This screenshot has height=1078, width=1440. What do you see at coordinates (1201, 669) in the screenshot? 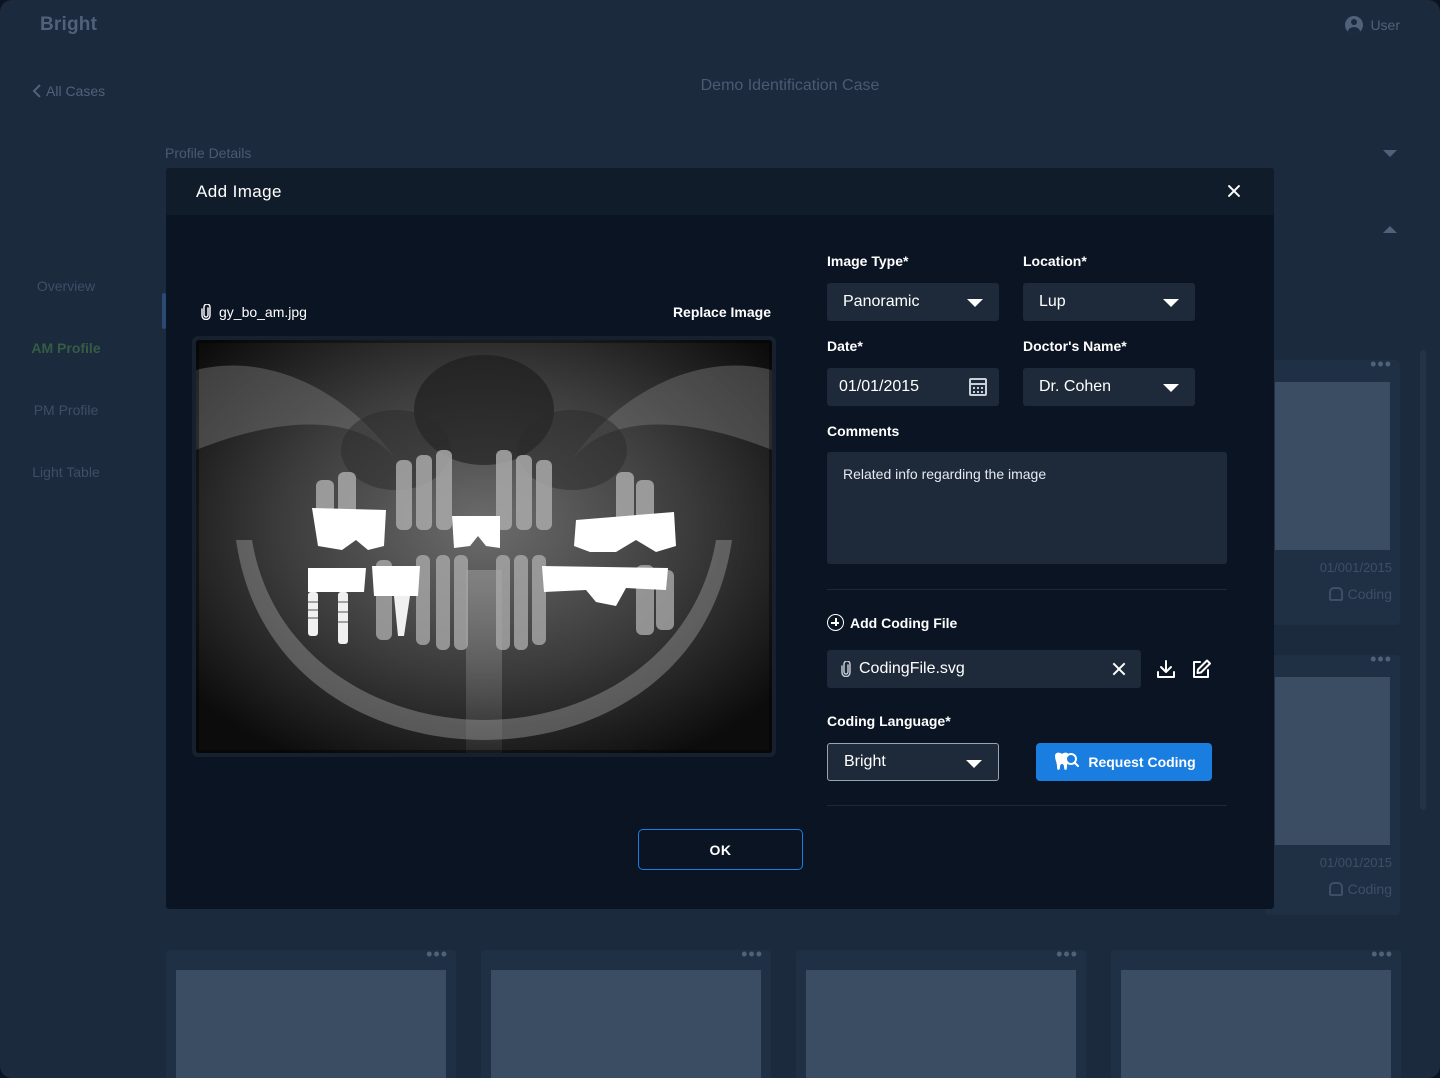
I see `edit-icon` at bounding box center [1201, 669].